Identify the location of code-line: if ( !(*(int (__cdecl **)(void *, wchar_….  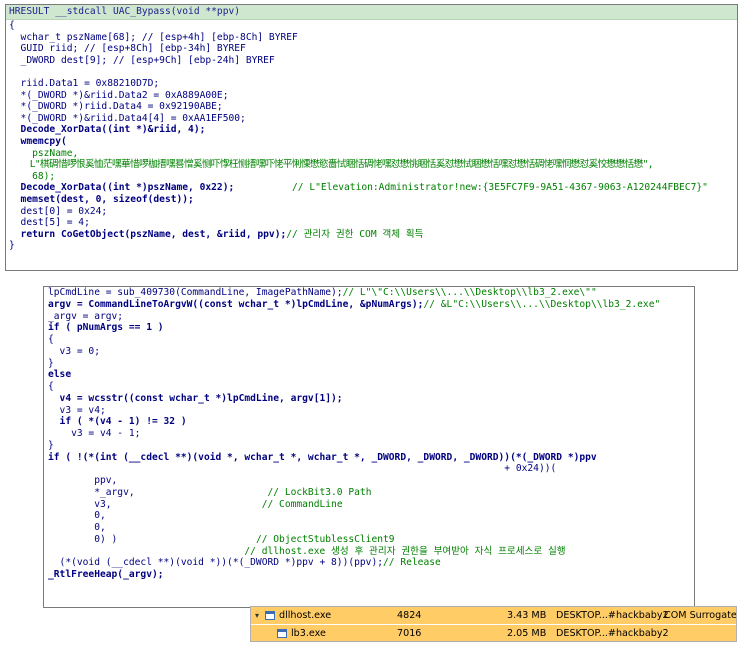
(322, 457).